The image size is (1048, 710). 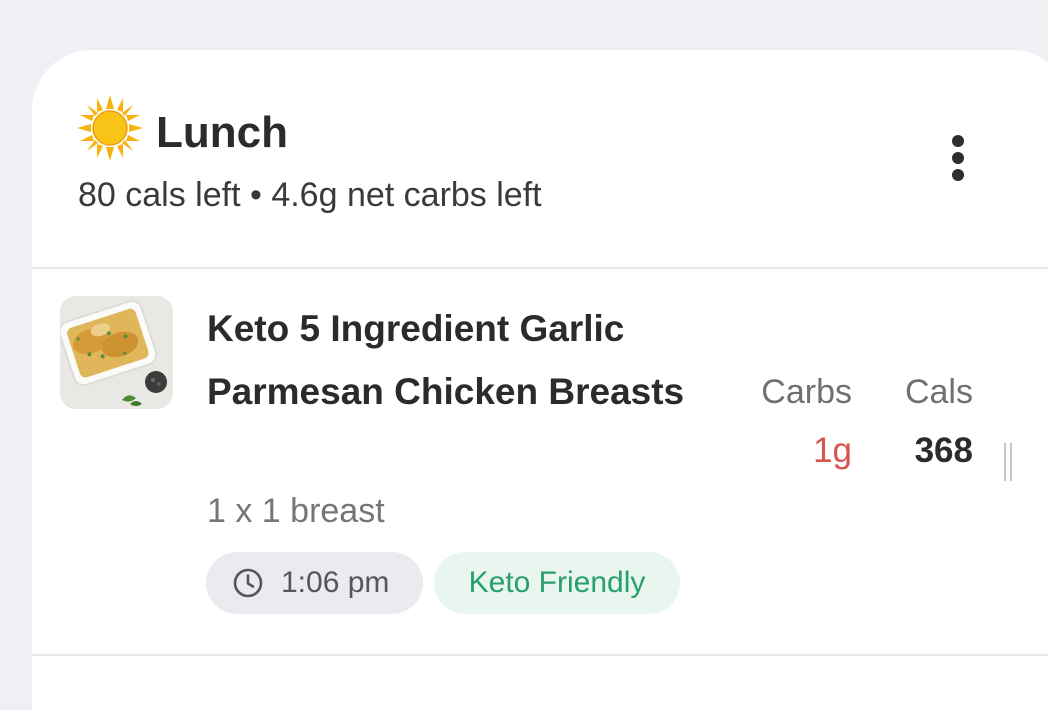 I want to click on drag-handle, so click(x=1008, y=462).